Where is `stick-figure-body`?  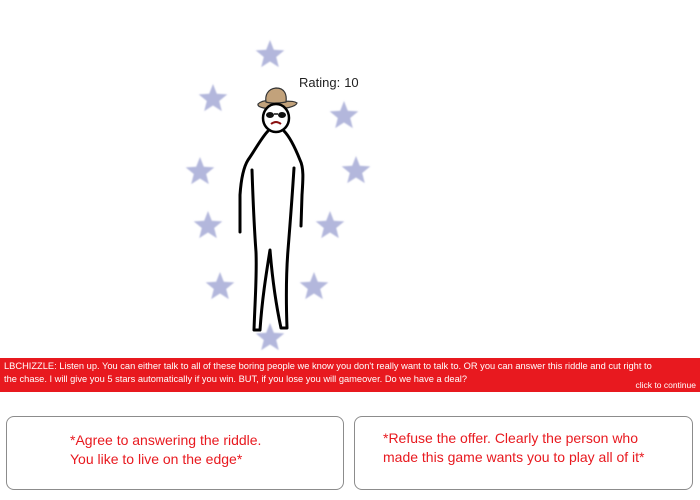 stick-figure-body is located at coordinates (271, 230).